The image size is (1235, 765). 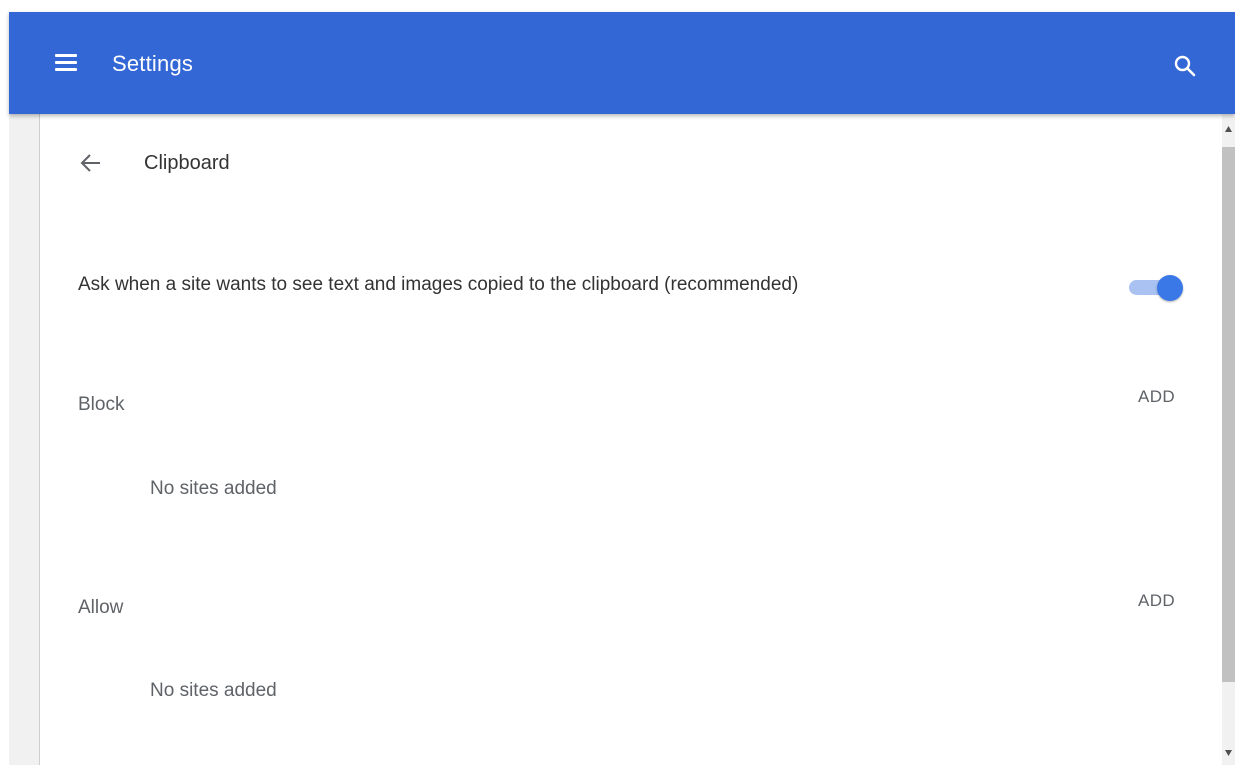 I want to click on scroll-down-arrow-icon, so click(x=1228, y=753).